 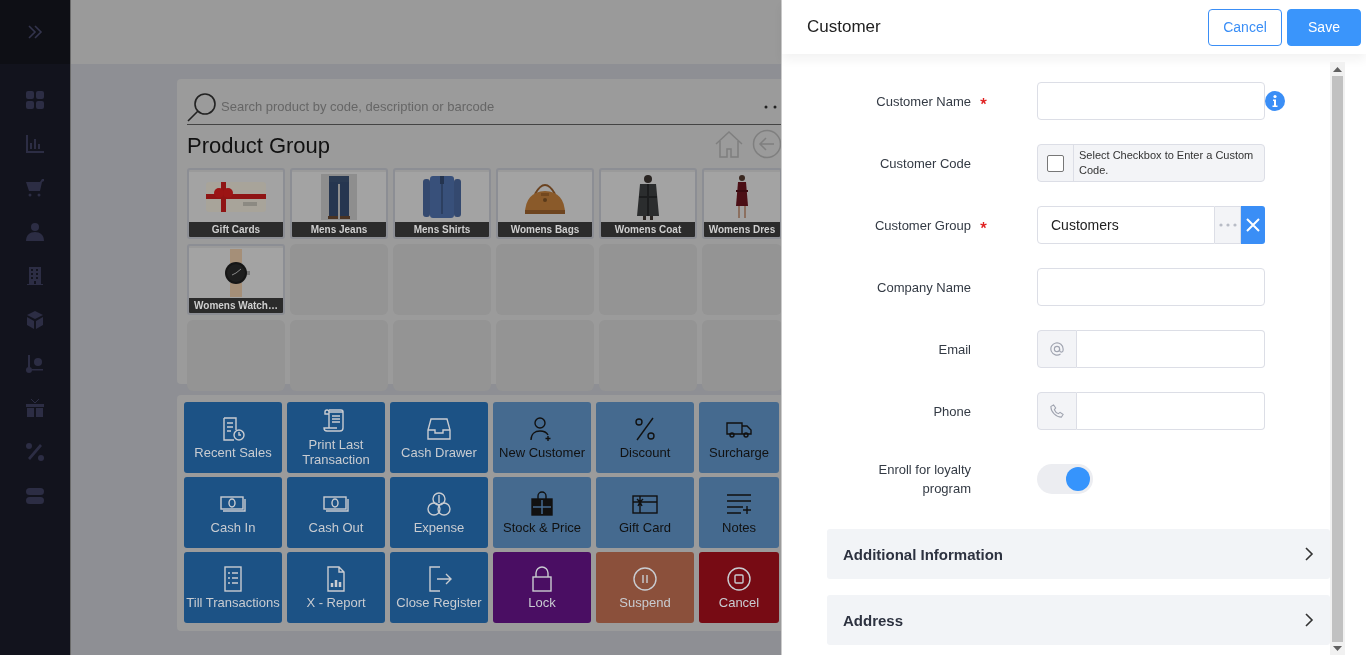 I want to click on action-button: Expense, so click(x=439, y=512).